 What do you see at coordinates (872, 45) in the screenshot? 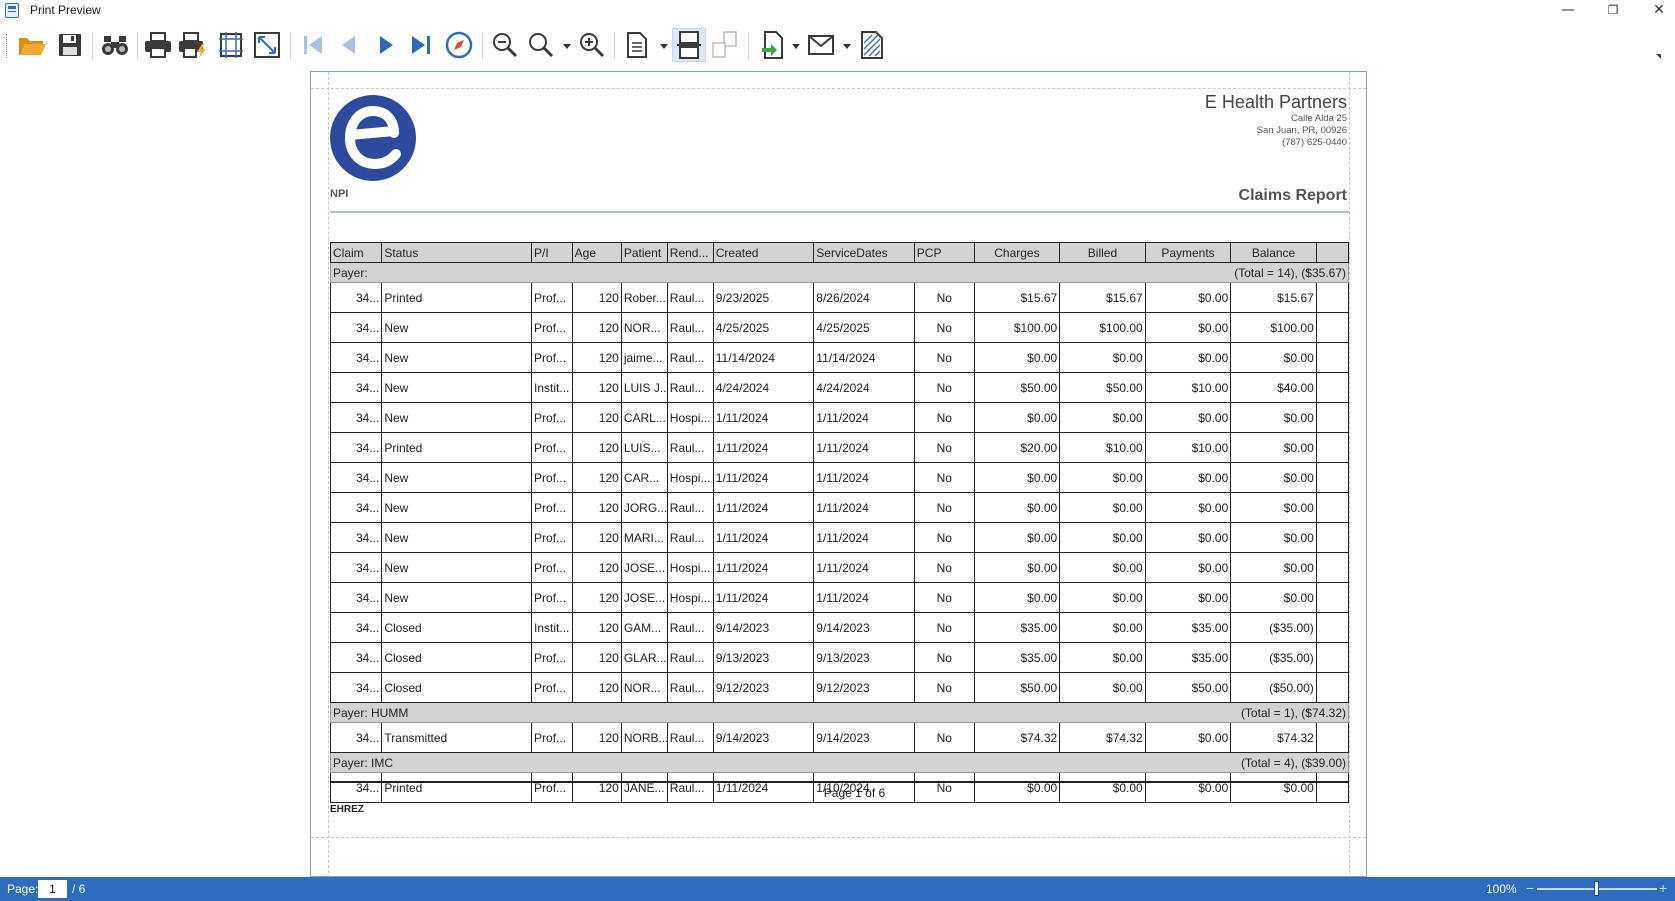
I see `watermark-button` at bounding box center [872, 45].